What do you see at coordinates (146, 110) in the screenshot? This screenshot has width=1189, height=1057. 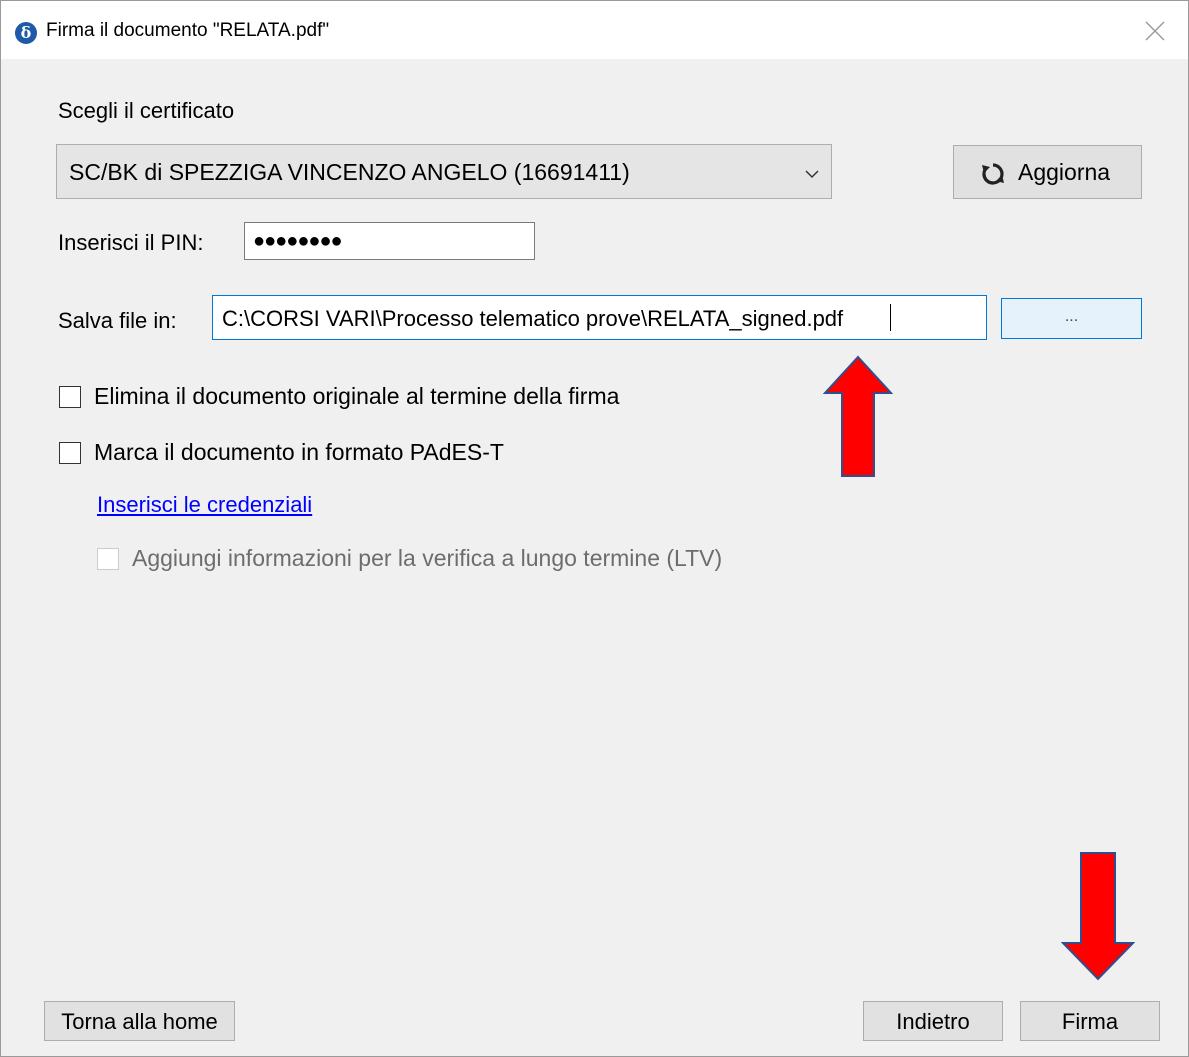 I see `certificate-label: Scegli il certificato` at bounding box center [146, 110].